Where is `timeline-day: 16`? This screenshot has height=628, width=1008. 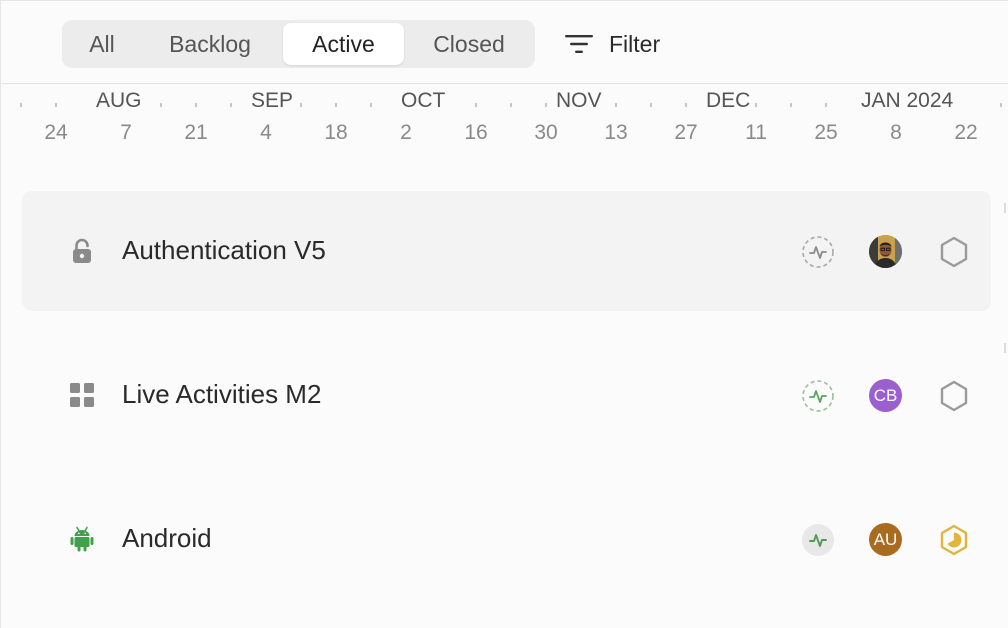 timeline-day: 16 is located at coordinates (476, 132).